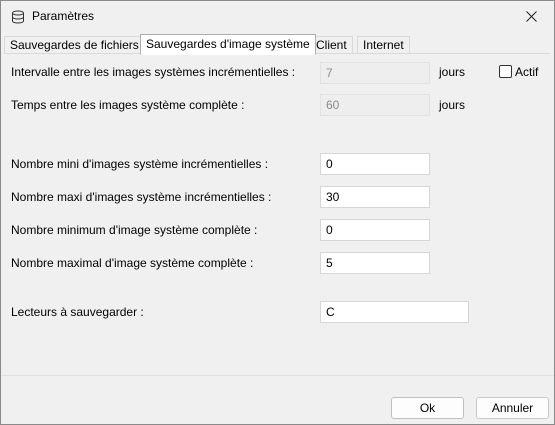  Describe the element at coordinates (383, 44) in the screenshot. I see `tab-internet: Internet` at that location.